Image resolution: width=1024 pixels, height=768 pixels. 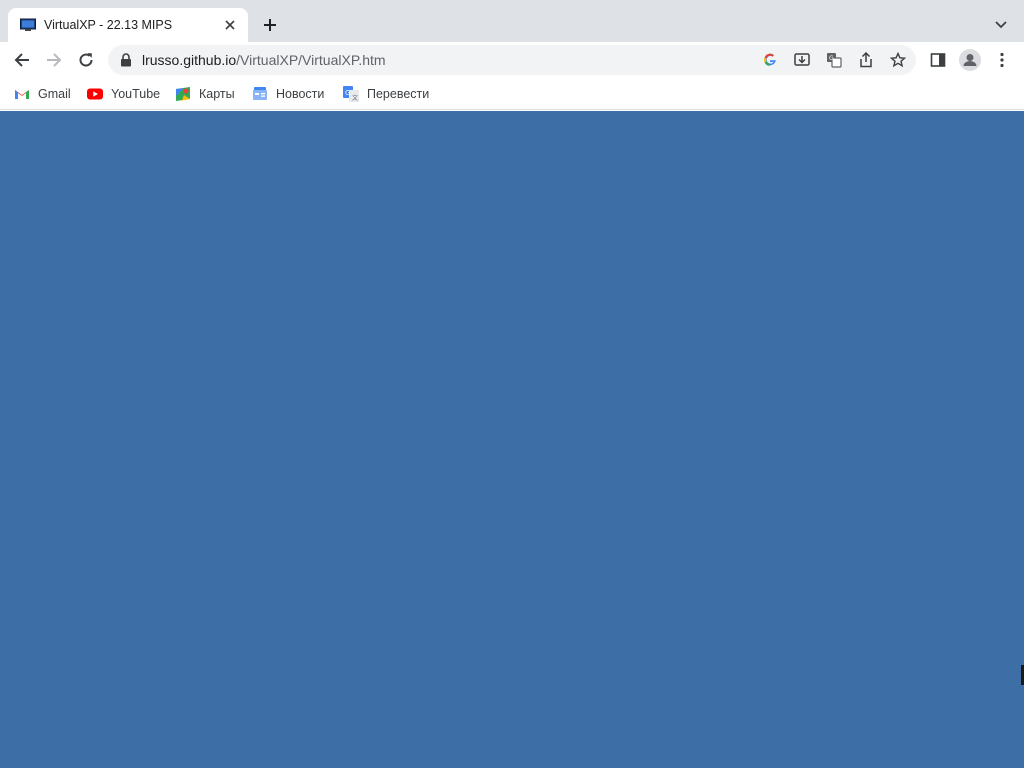 What do you see at coordinates (127, 60) in the screenshot?
I see `lock-icon` at bounding box center [127, 60].